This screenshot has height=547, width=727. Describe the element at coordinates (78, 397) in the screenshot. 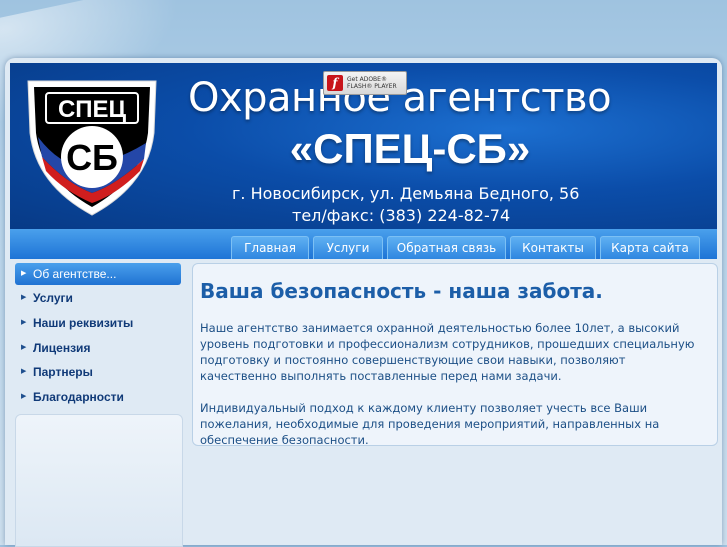

I see `sidebar-item-label: Благодарности` at that location.